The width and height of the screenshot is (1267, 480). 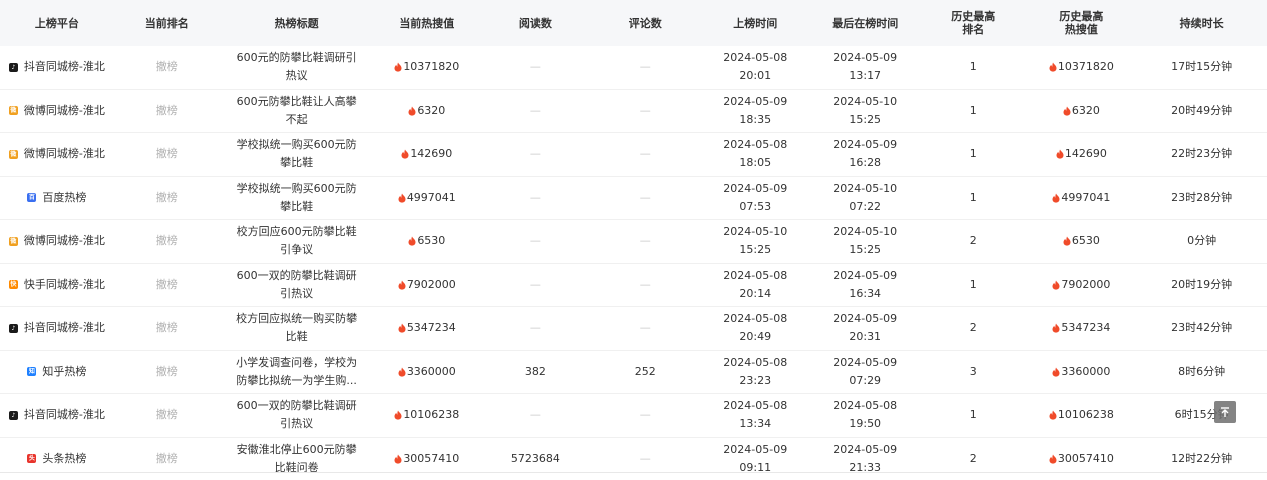 What do you see at coordinates (1081, 23) in the screenshot?
I see `header-hist-heat: 历史最高 热搜值` at bounding box center [1081, 23].